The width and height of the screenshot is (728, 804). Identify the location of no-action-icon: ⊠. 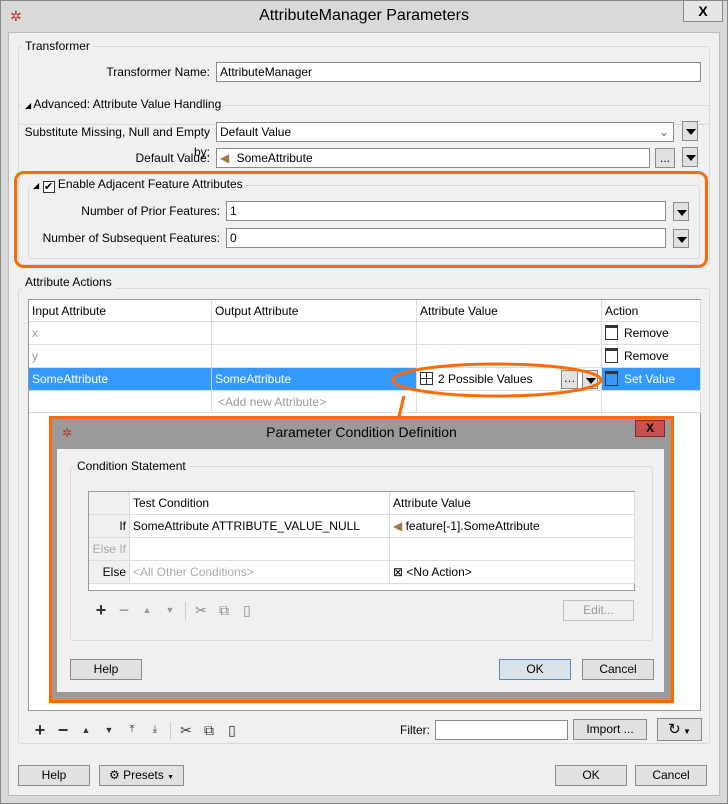
(398, 572).